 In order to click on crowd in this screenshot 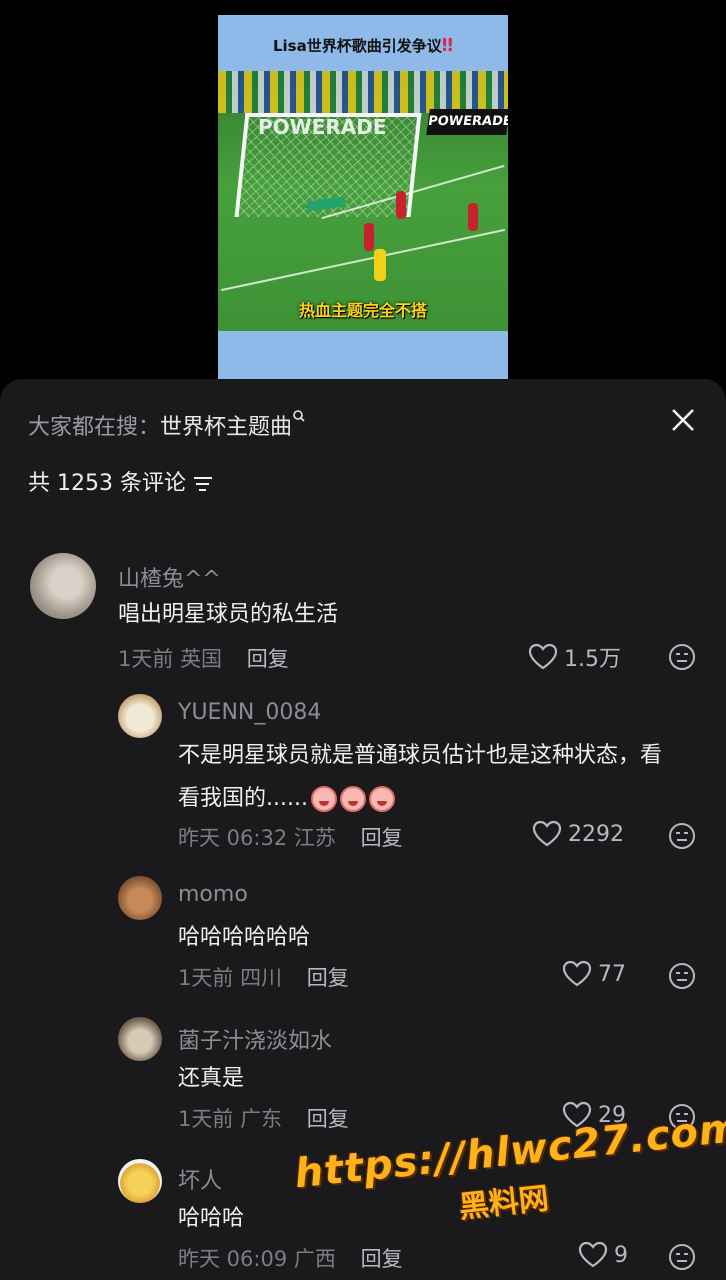, I will do `click(363, 92)`.